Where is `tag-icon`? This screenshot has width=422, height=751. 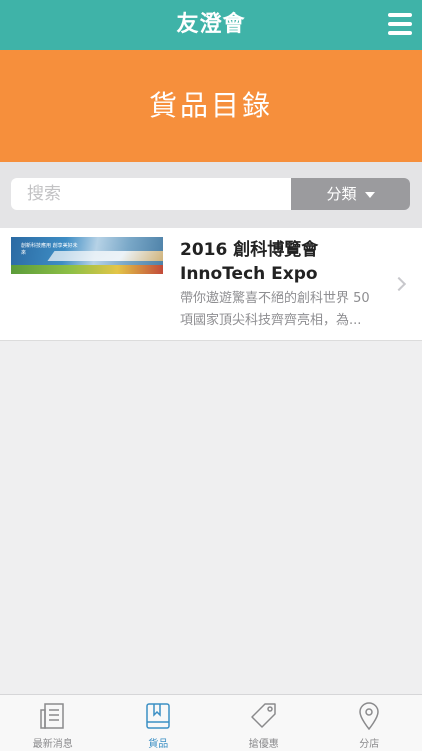 tag-icon is located at coordinates (264, 716).